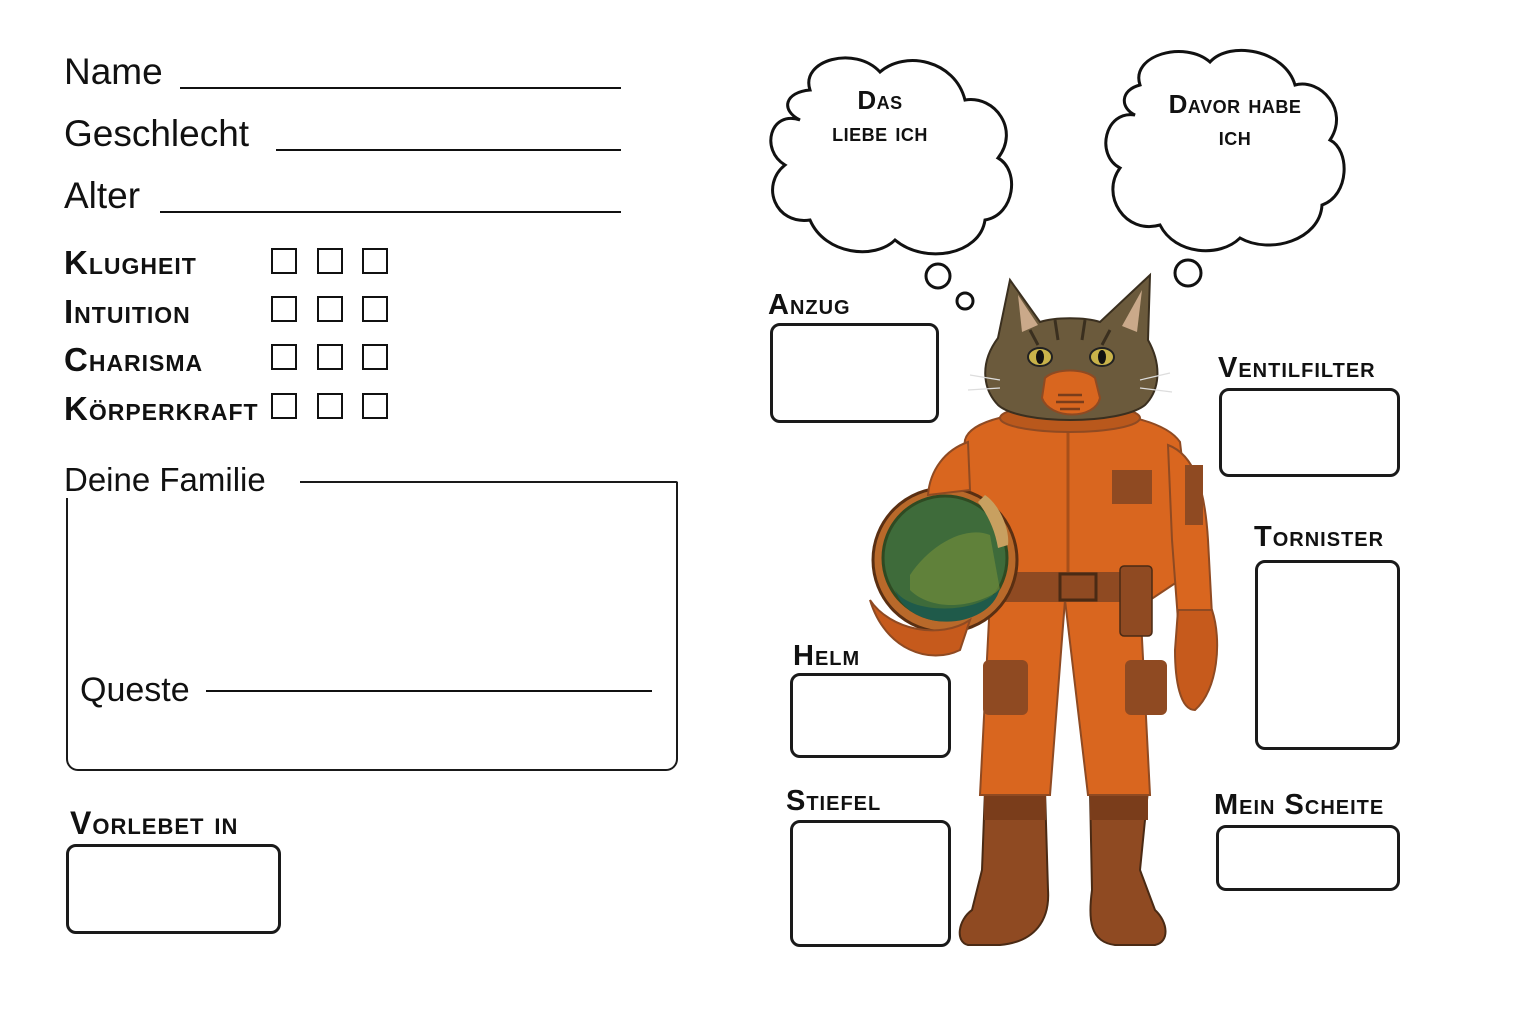 This screenshot has width=1536, height=1024. I want to click on love-bubble-line1: Das, so click(880, 100).